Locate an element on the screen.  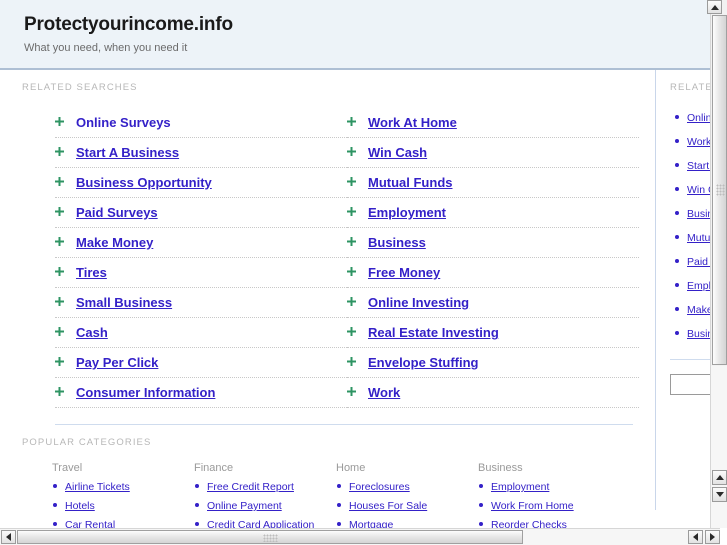
related-search-link: Envelope Stuffing is located at coordinates (423, 362).